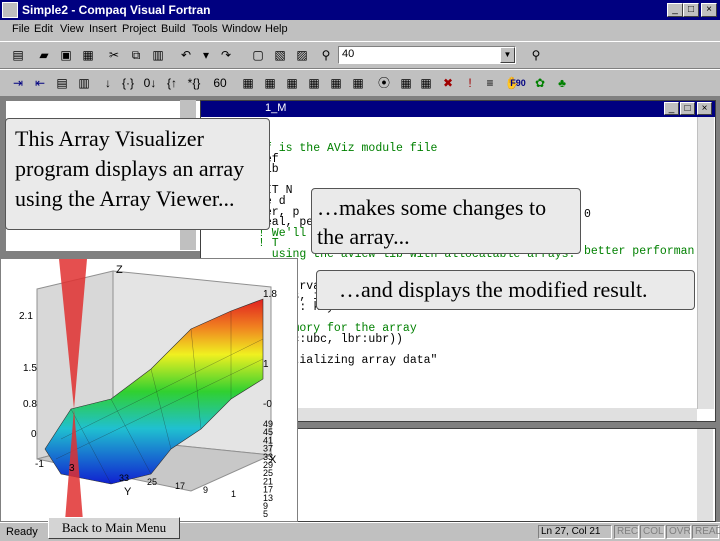  Describe the element at coordinates (691, 10) in the screenshot. I see `maximize-button: □` at that location.